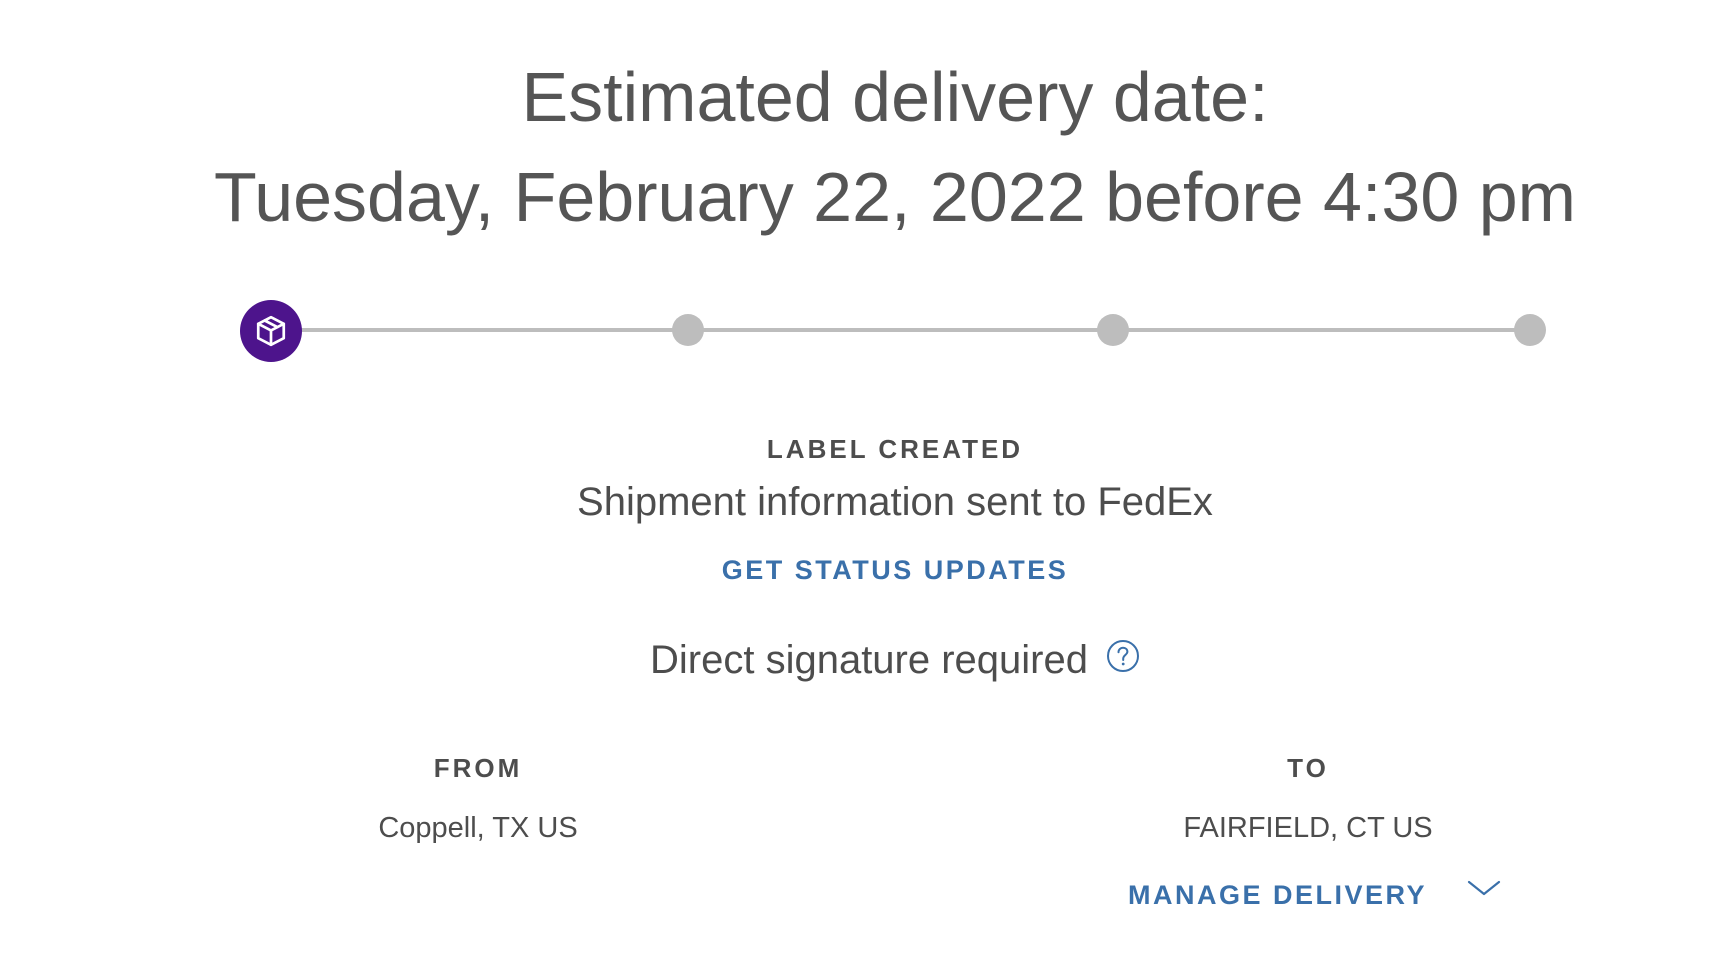  Describe the element at coordinates (895, 449) in the screenshot. I see `status-label: LABEL CREATED` at that location.